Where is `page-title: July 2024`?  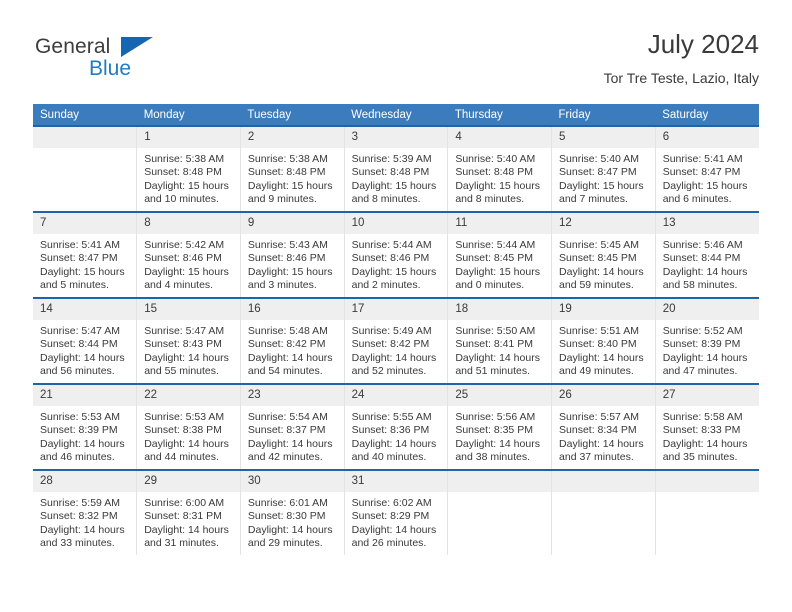
page-title: July 2024 is located at coordinates (703, 44).